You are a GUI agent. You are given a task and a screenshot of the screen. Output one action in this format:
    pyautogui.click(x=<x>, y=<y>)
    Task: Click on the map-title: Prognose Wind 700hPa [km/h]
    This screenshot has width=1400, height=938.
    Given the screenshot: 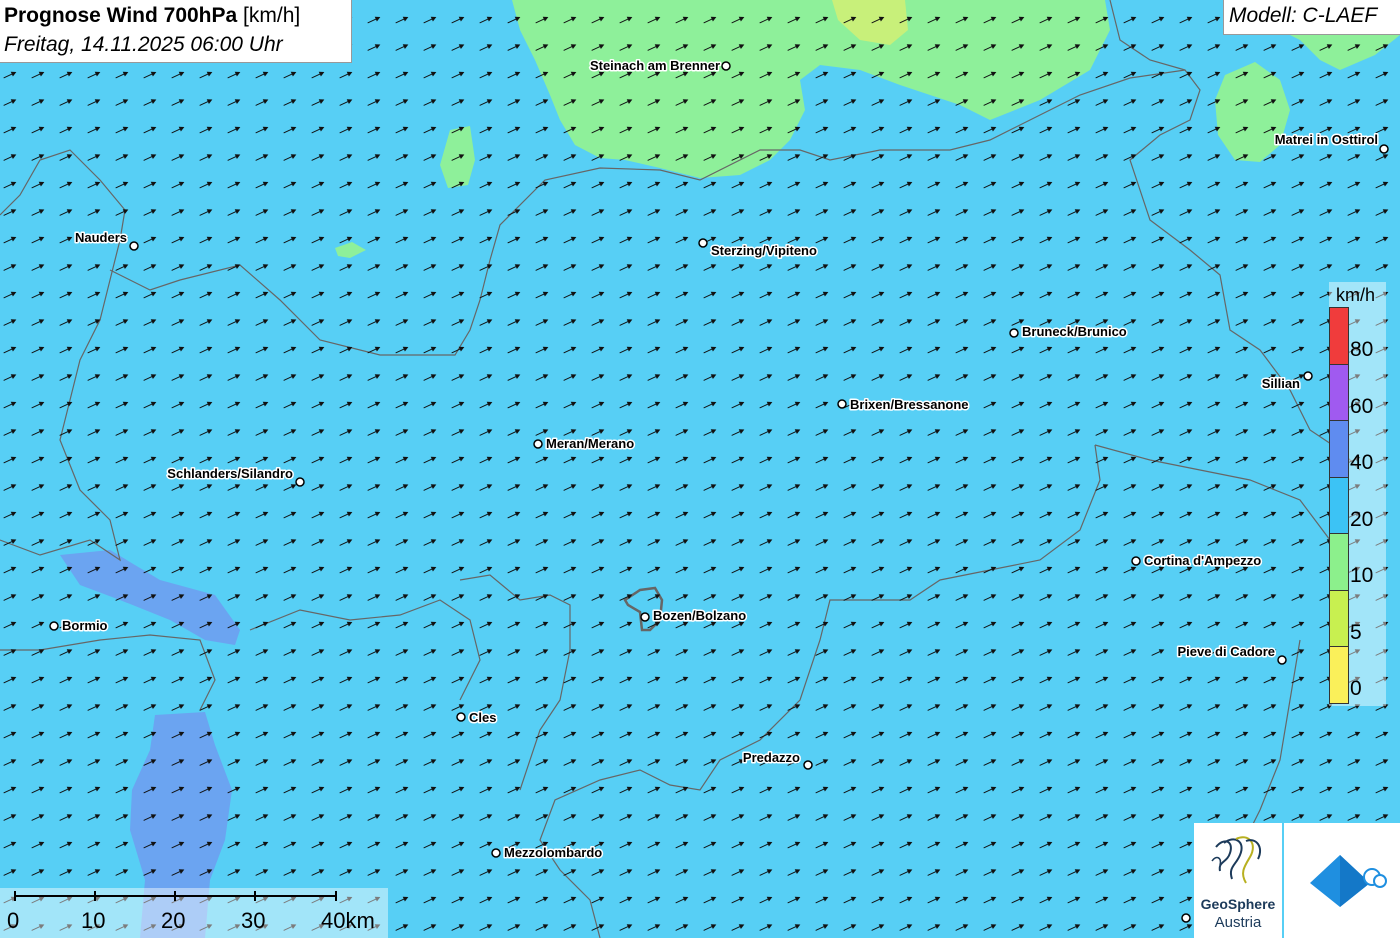 What is the action you would take?
    pyautogui.click(x=152, y=16)
    